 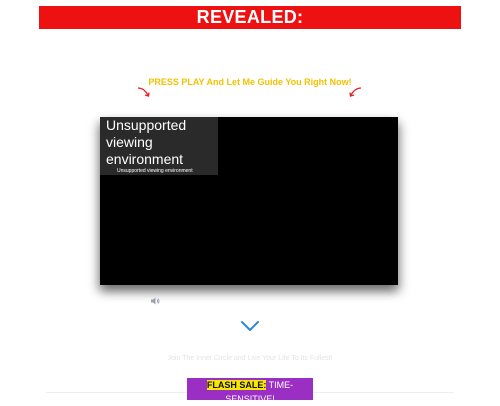 What do you see at coordinates (155, 171) in the screenshot?
I see `unsupported-subtitle: Unsupported viewing environment` at bounding box center [155, 171].